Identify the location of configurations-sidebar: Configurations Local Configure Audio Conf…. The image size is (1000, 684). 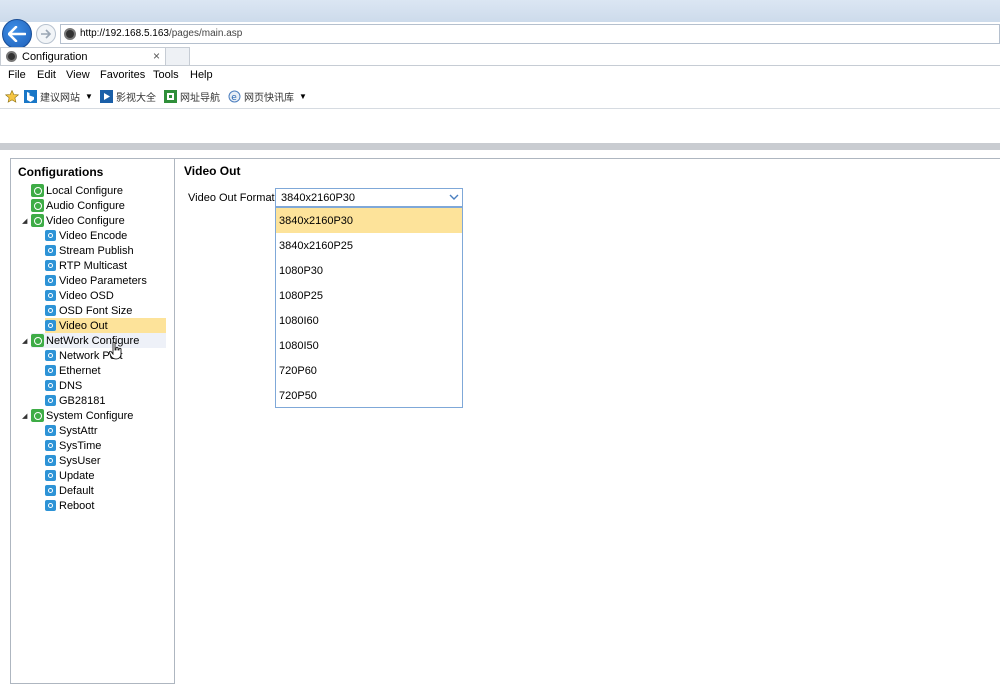
(92, 421).